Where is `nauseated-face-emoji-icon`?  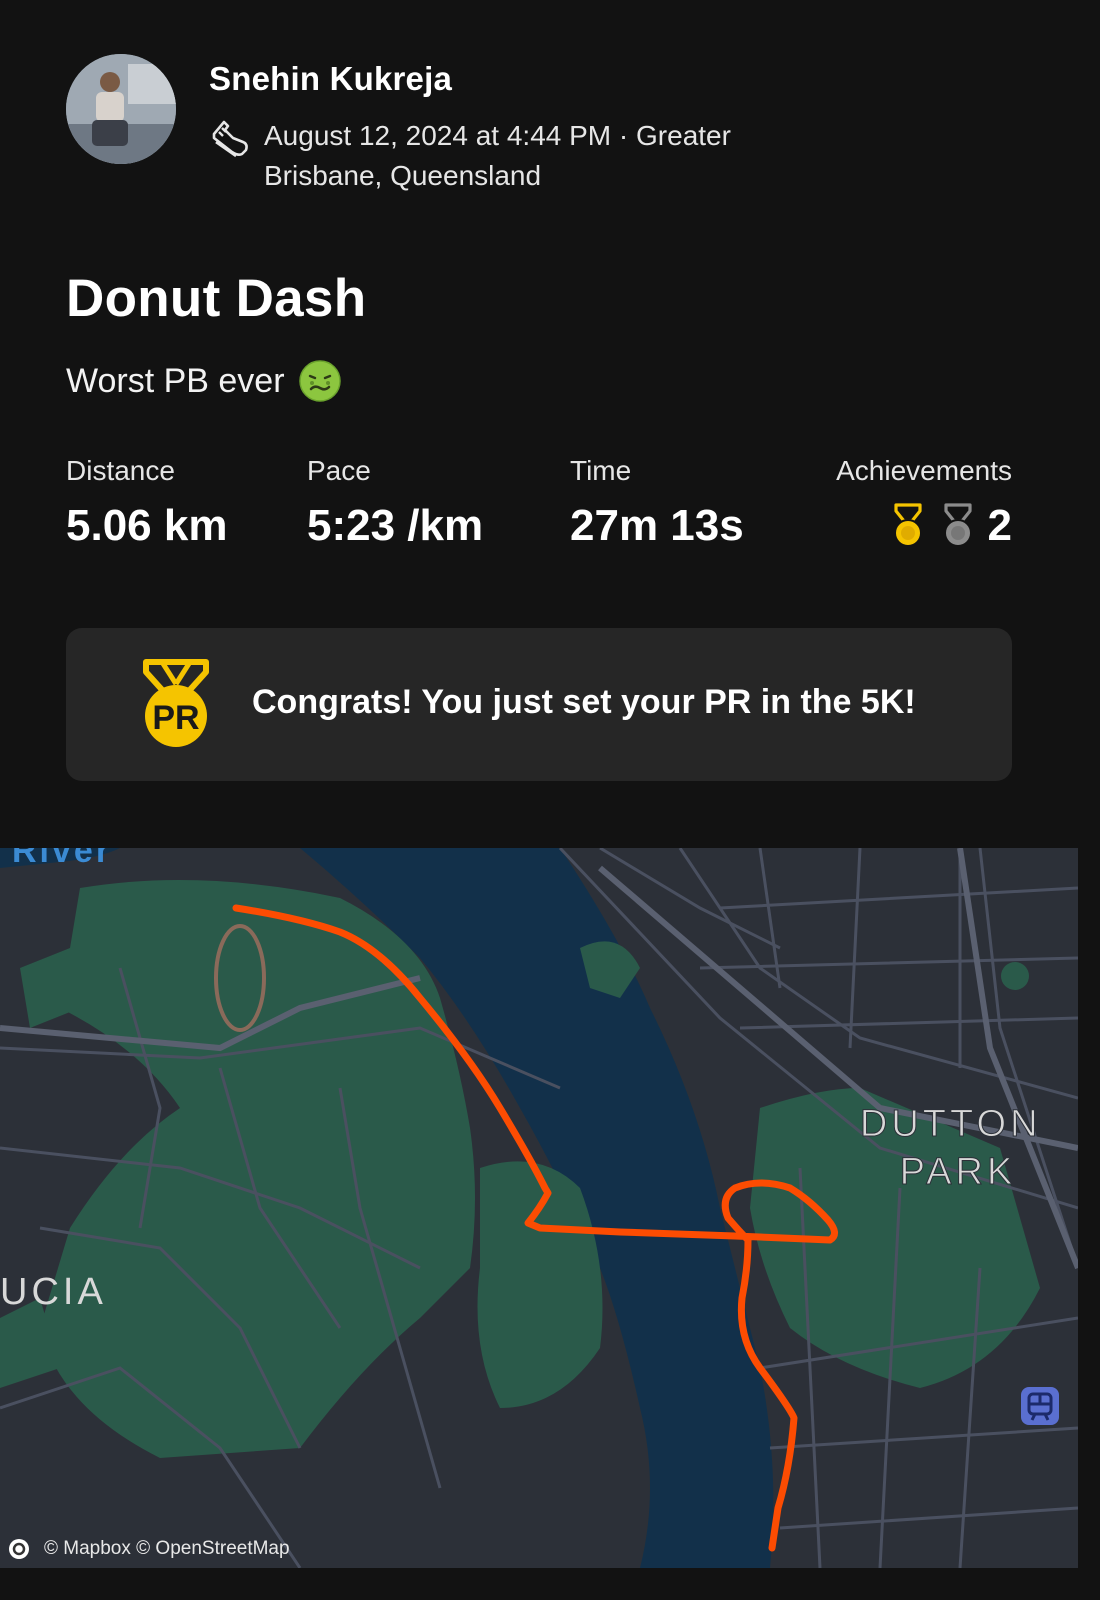 nauseated-face-emoji-icon is located at coordinates (319, 381).